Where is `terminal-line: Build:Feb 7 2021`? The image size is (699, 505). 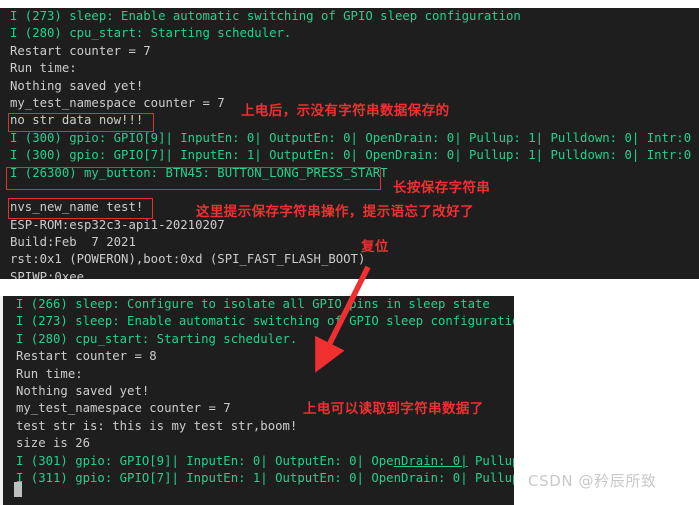 terminal-line: Build:Feb 7 2021 is located at coordinates (73, 242).